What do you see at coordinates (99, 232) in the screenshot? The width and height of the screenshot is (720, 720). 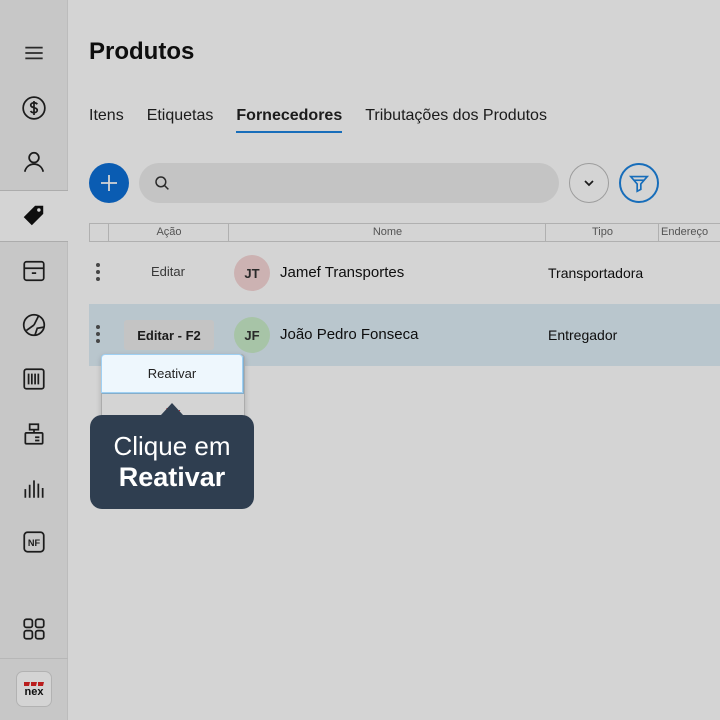 I see `header-spacer` at bounding box center [99, 232].